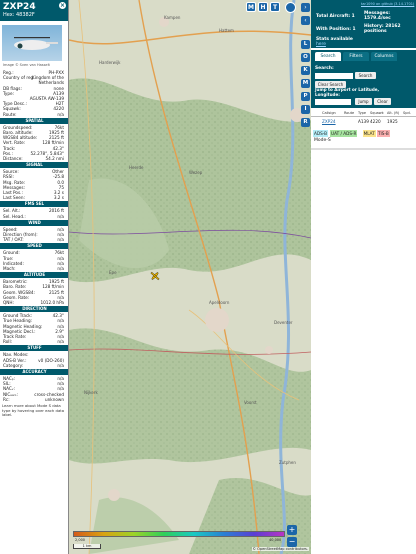 The height and width of the screenshot is (554, 416). Describe the element at coordinates (34, 165) in the screenshot. I see `section-signal: SIGNAL` at that location.